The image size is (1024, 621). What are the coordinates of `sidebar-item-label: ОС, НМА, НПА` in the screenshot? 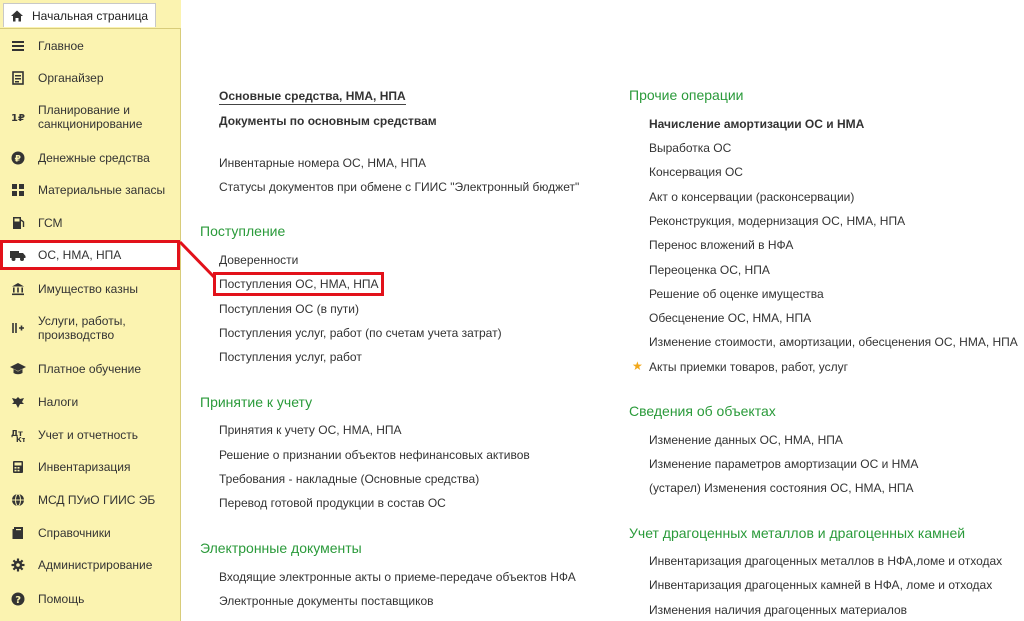 It's located at (80, 255).